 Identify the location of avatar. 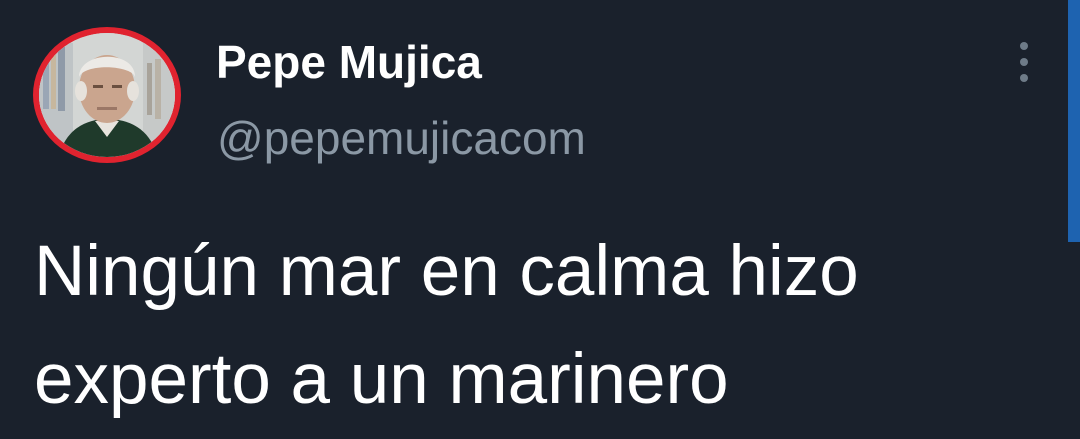
(107, 95).